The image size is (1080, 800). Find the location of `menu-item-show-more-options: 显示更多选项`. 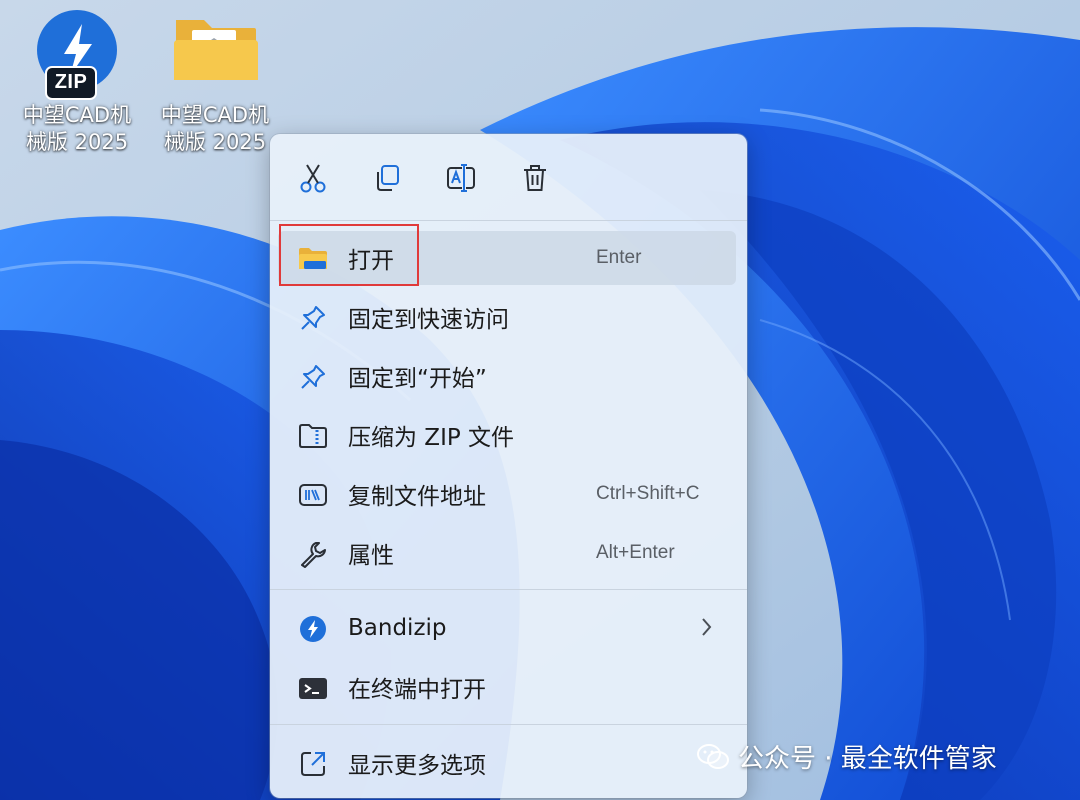

menu-item-show-more-options: 显示更多选项 is located at coordinates (507, 763).